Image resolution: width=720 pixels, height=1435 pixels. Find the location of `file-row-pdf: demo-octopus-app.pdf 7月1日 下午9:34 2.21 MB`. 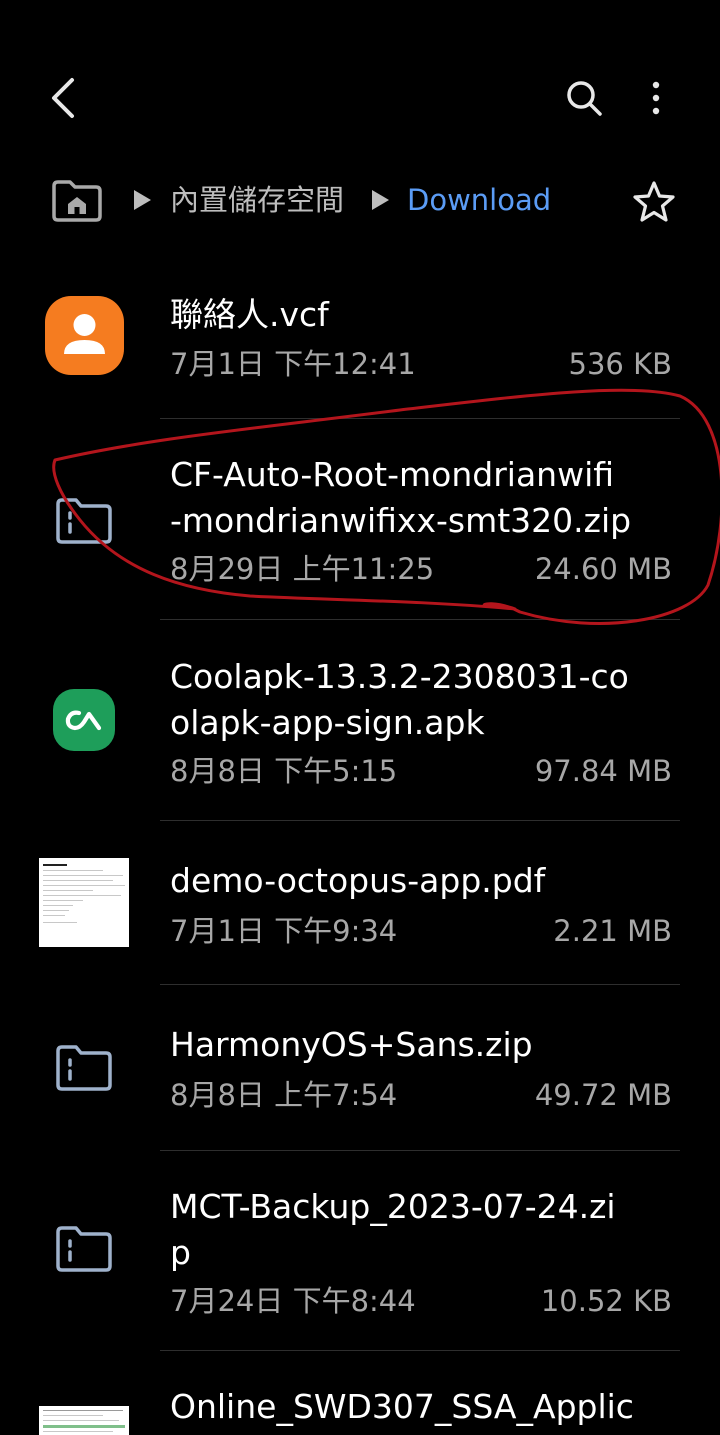

file-row-pdf: demo-octopus-app.pdf 7月1日 下午9:34 2.21 MB is located at coordinates (360, 916).